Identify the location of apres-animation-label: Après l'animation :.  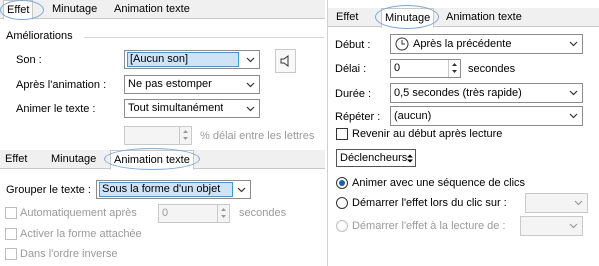
(61, 85).